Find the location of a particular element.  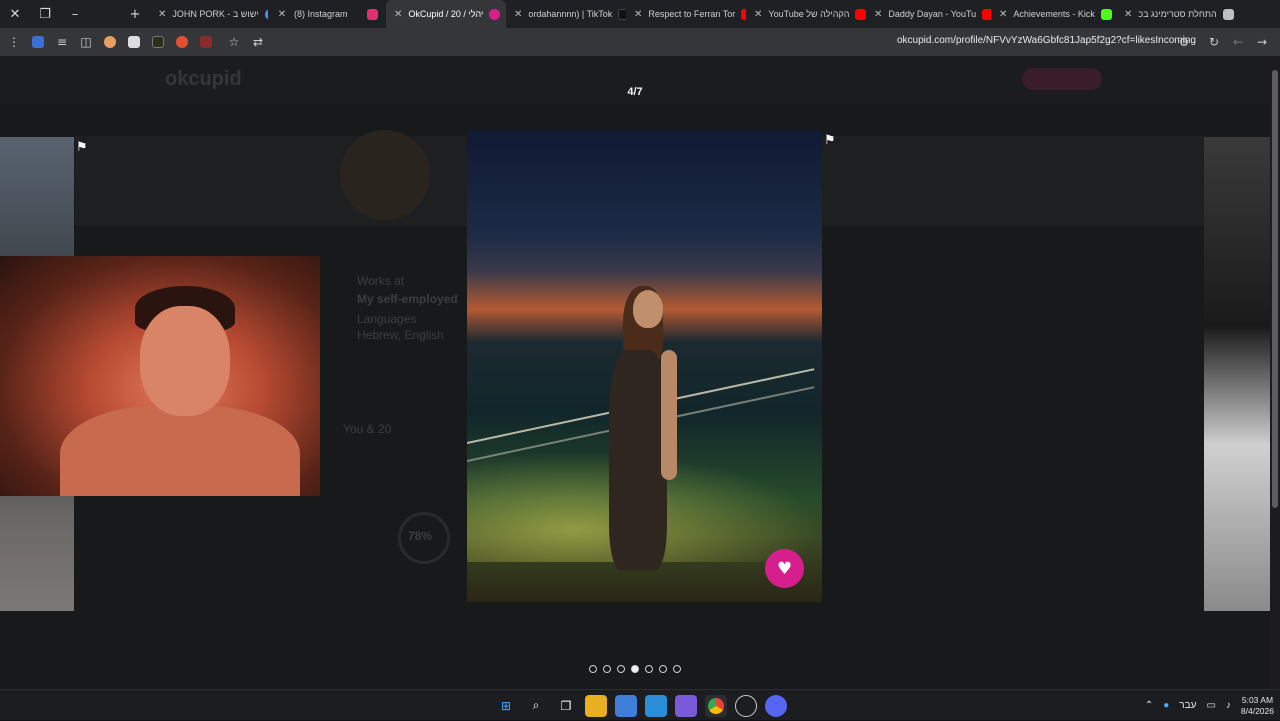

input-language: עבר is located at coordinates (1187, 705).